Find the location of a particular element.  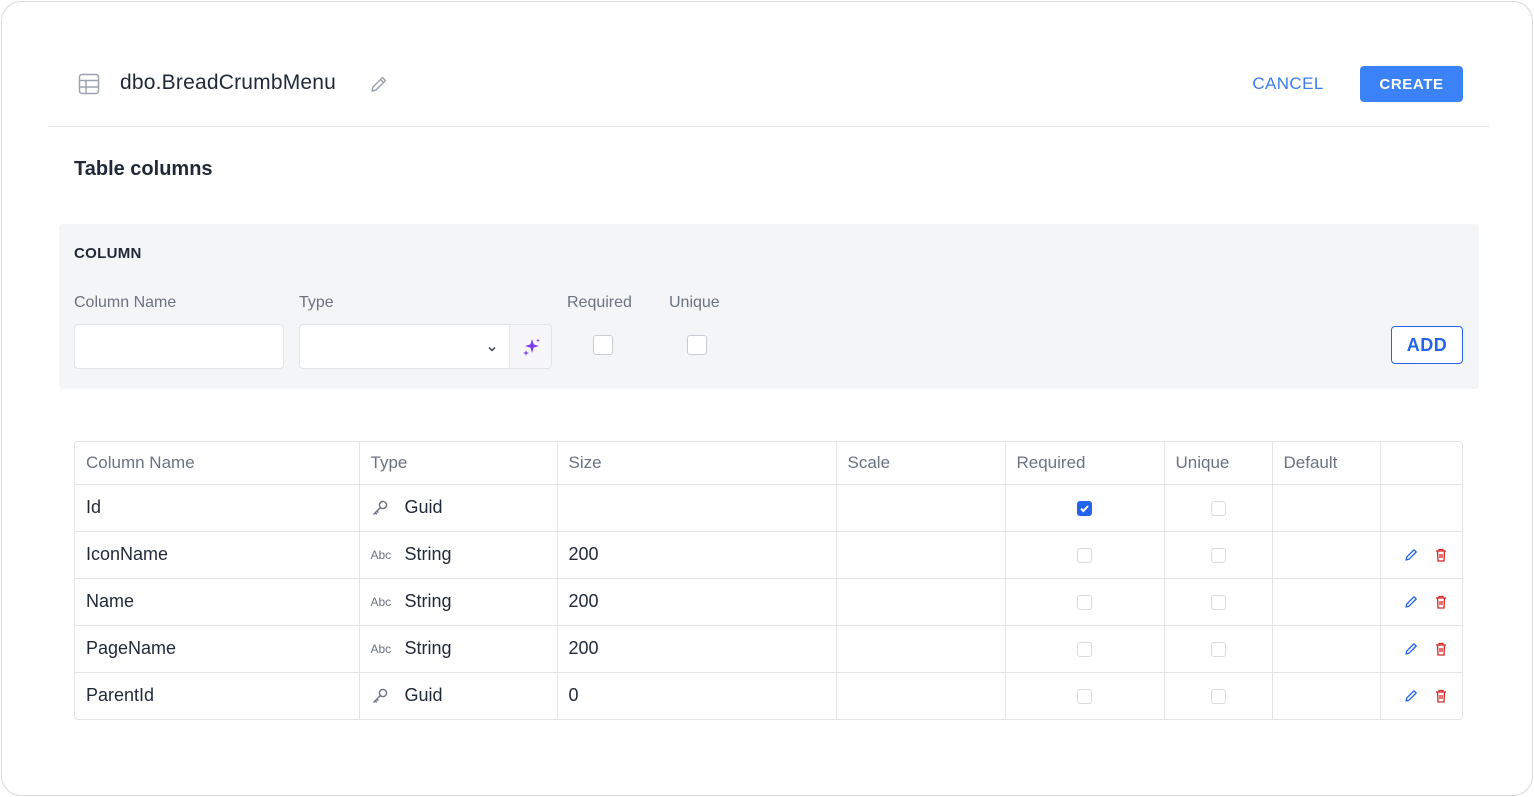

cell-column-name: IconName is located at coordinates (217, 555).